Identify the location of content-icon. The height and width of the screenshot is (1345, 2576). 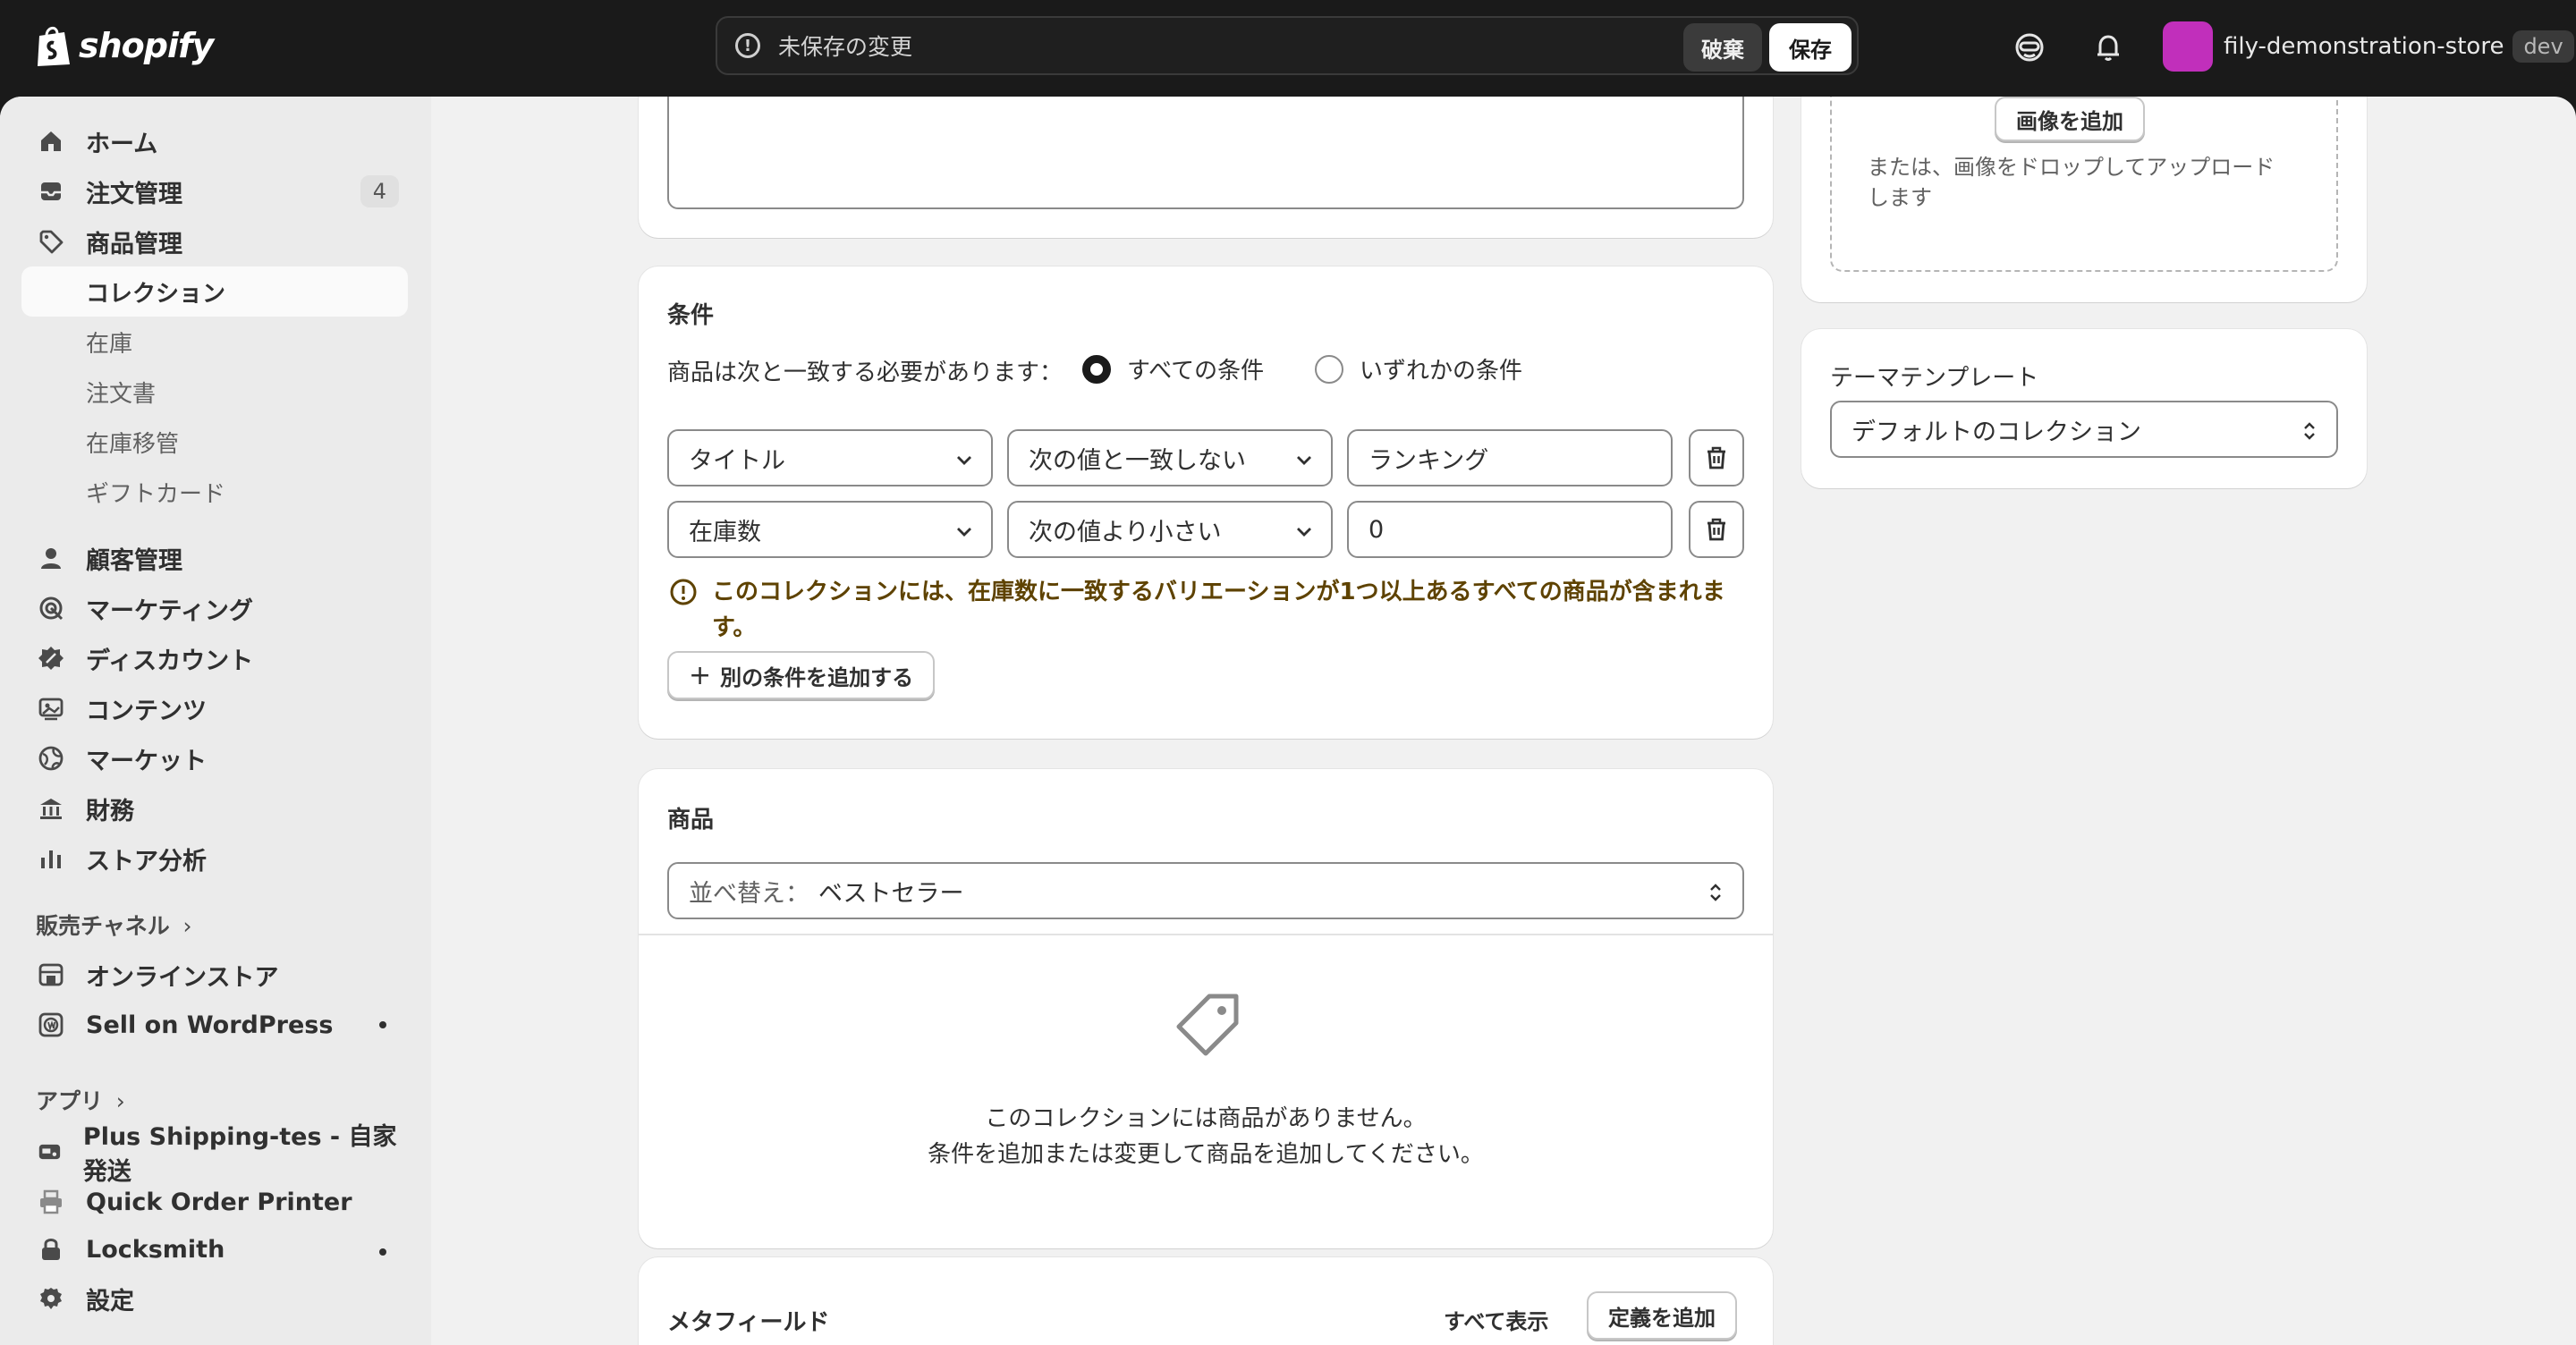
(51, 709).